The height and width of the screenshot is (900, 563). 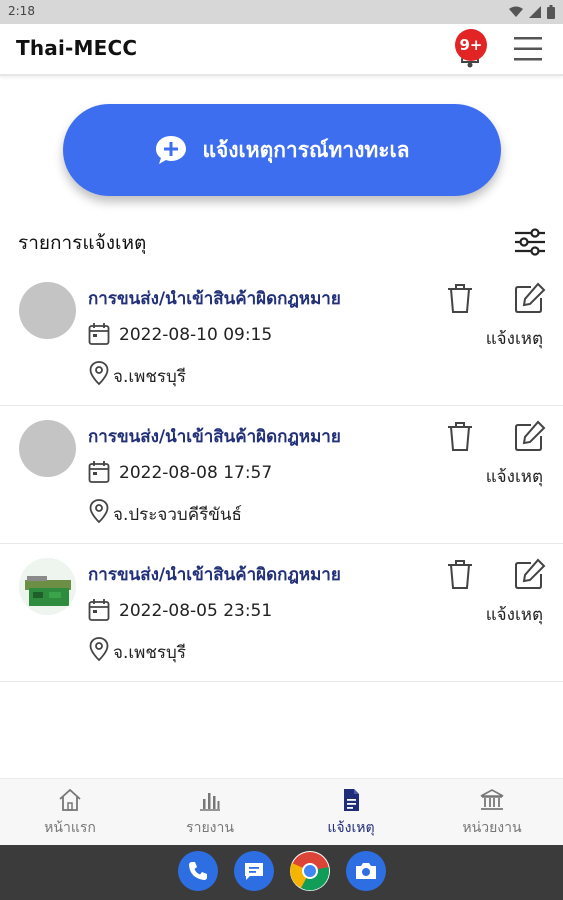 What do you see at coordinates (210, 802) in the screenshot?
I see `bar-chart-icon` at bounding box center [210, 802].